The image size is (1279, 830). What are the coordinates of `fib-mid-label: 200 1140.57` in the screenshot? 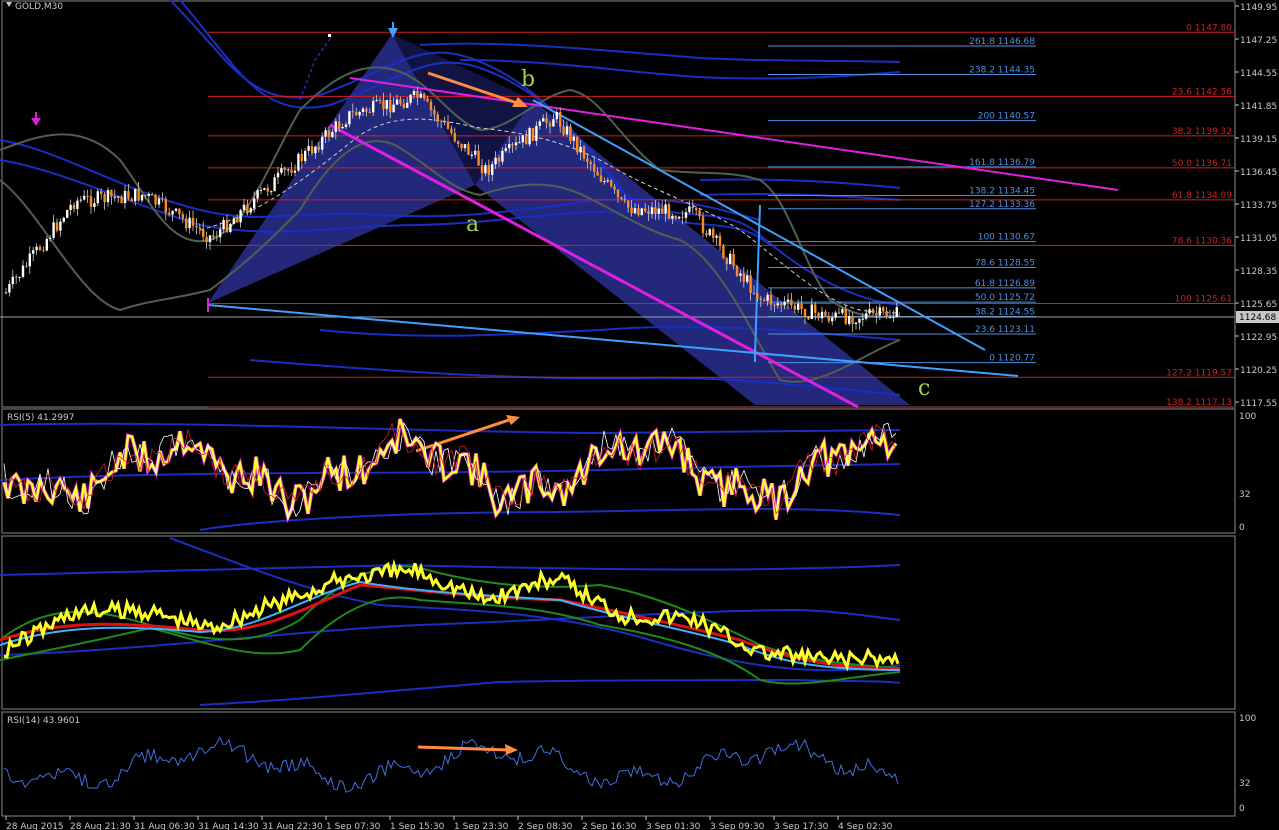 It's located at (1006, 117).